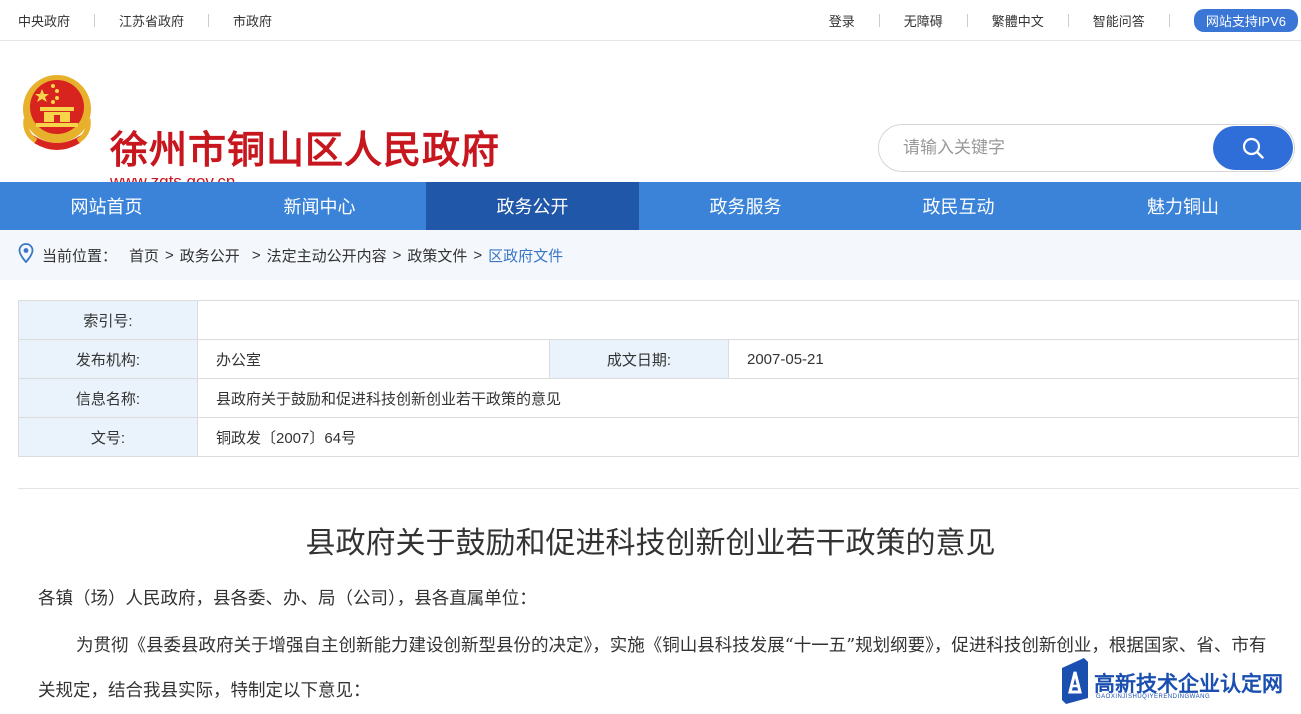 This screenshot has height=714, width=1301. I want to click on date-value: 2007-05-21, so click(1013, 359).